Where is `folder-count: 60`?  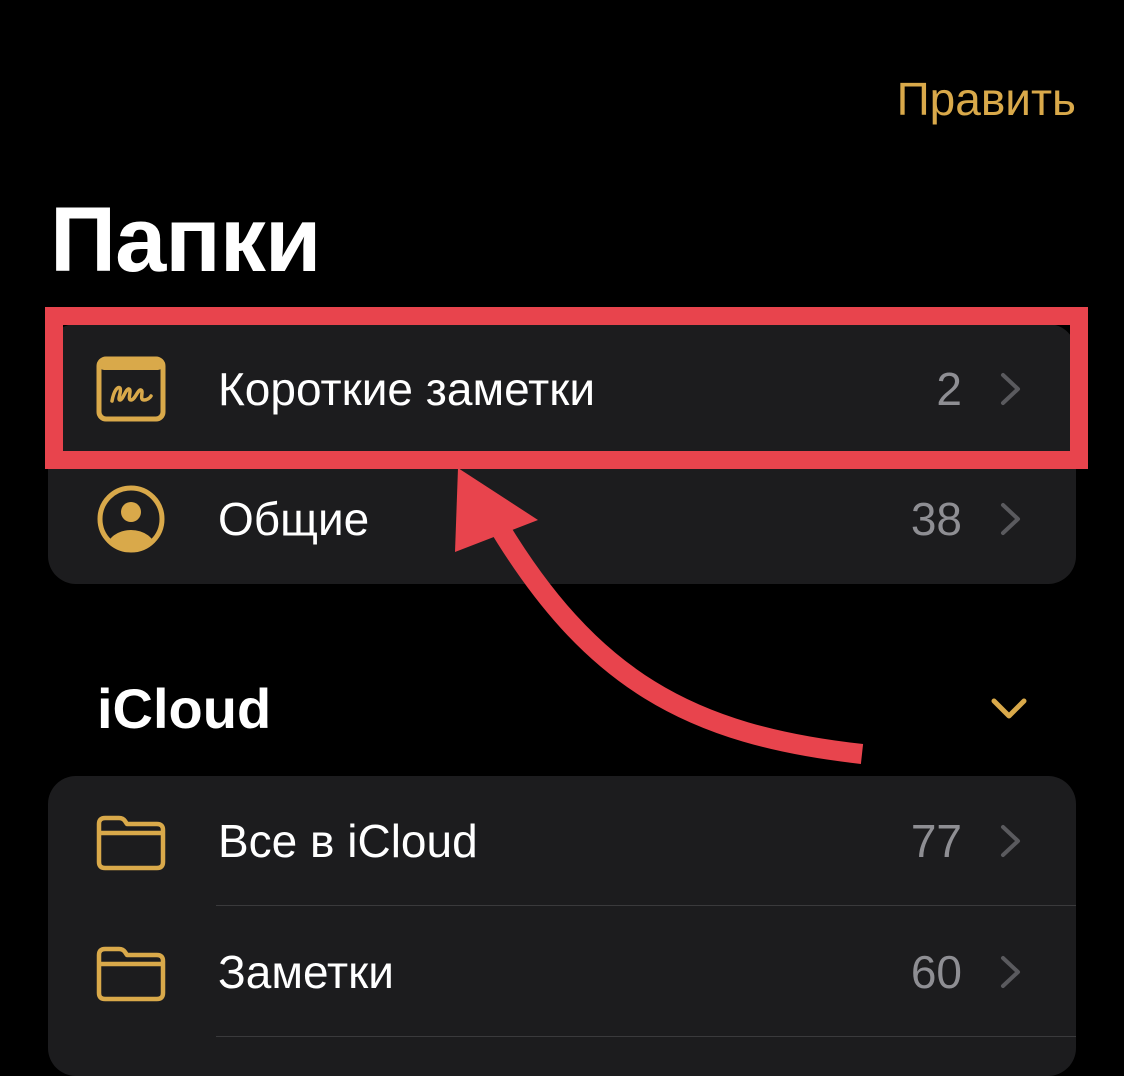 folder-count: 60 is located at coordinates (936, 972).